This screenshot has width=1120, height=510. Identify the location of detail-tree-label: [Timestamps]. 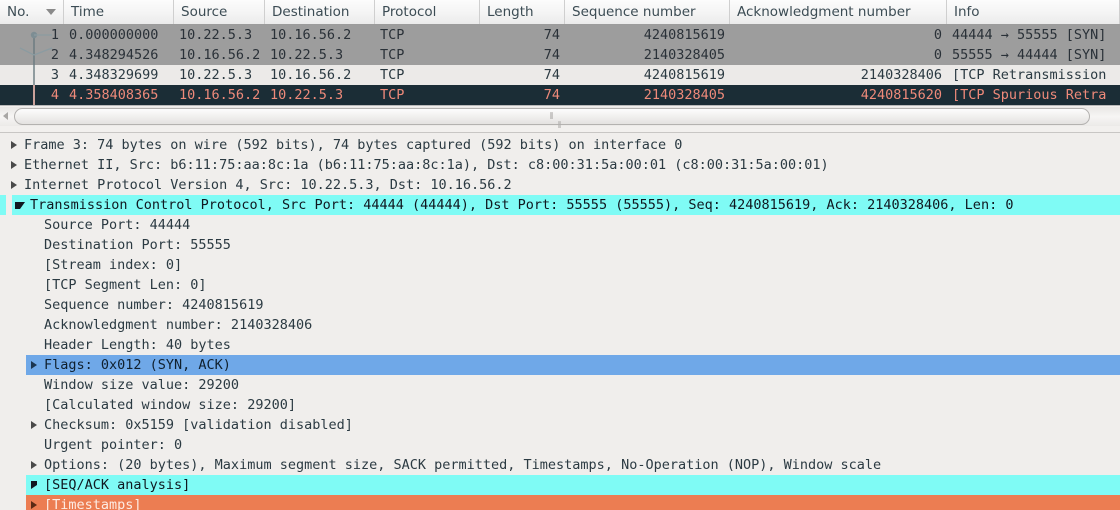
(93, 503).